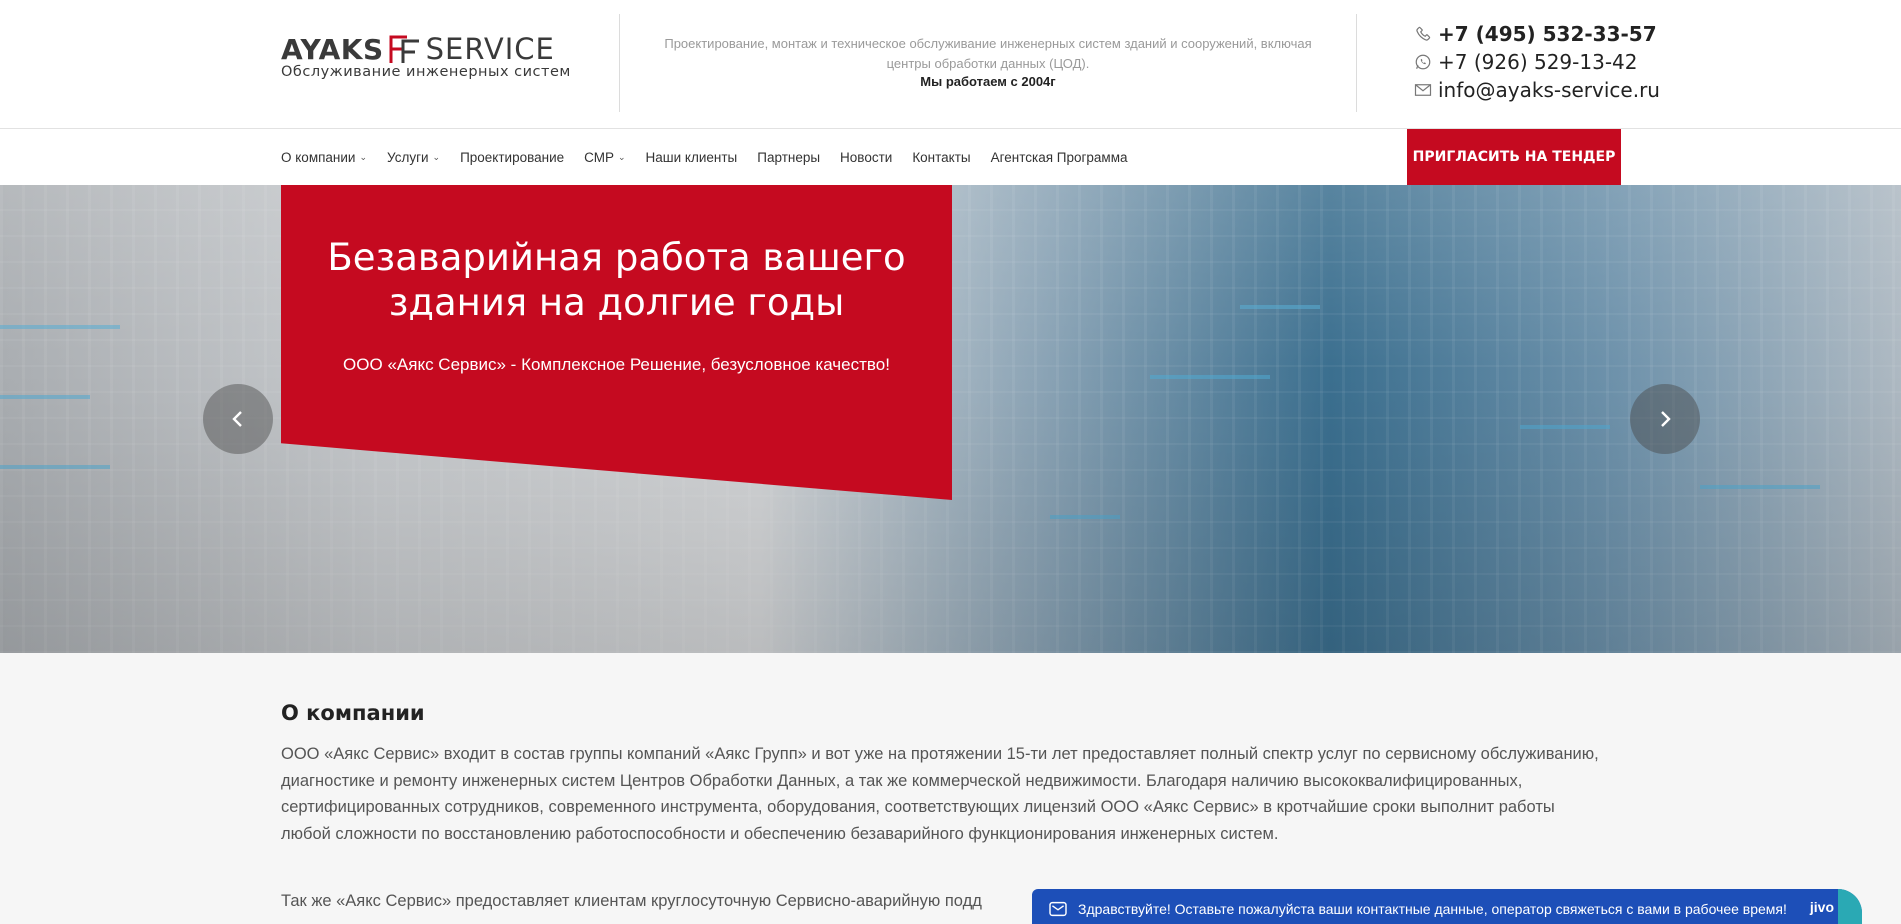 The height and width of the screenshot is (924, 1901). I want to click on phone-whatsapp-text: +7 (926) 529-13-42, so click(1538, 62).